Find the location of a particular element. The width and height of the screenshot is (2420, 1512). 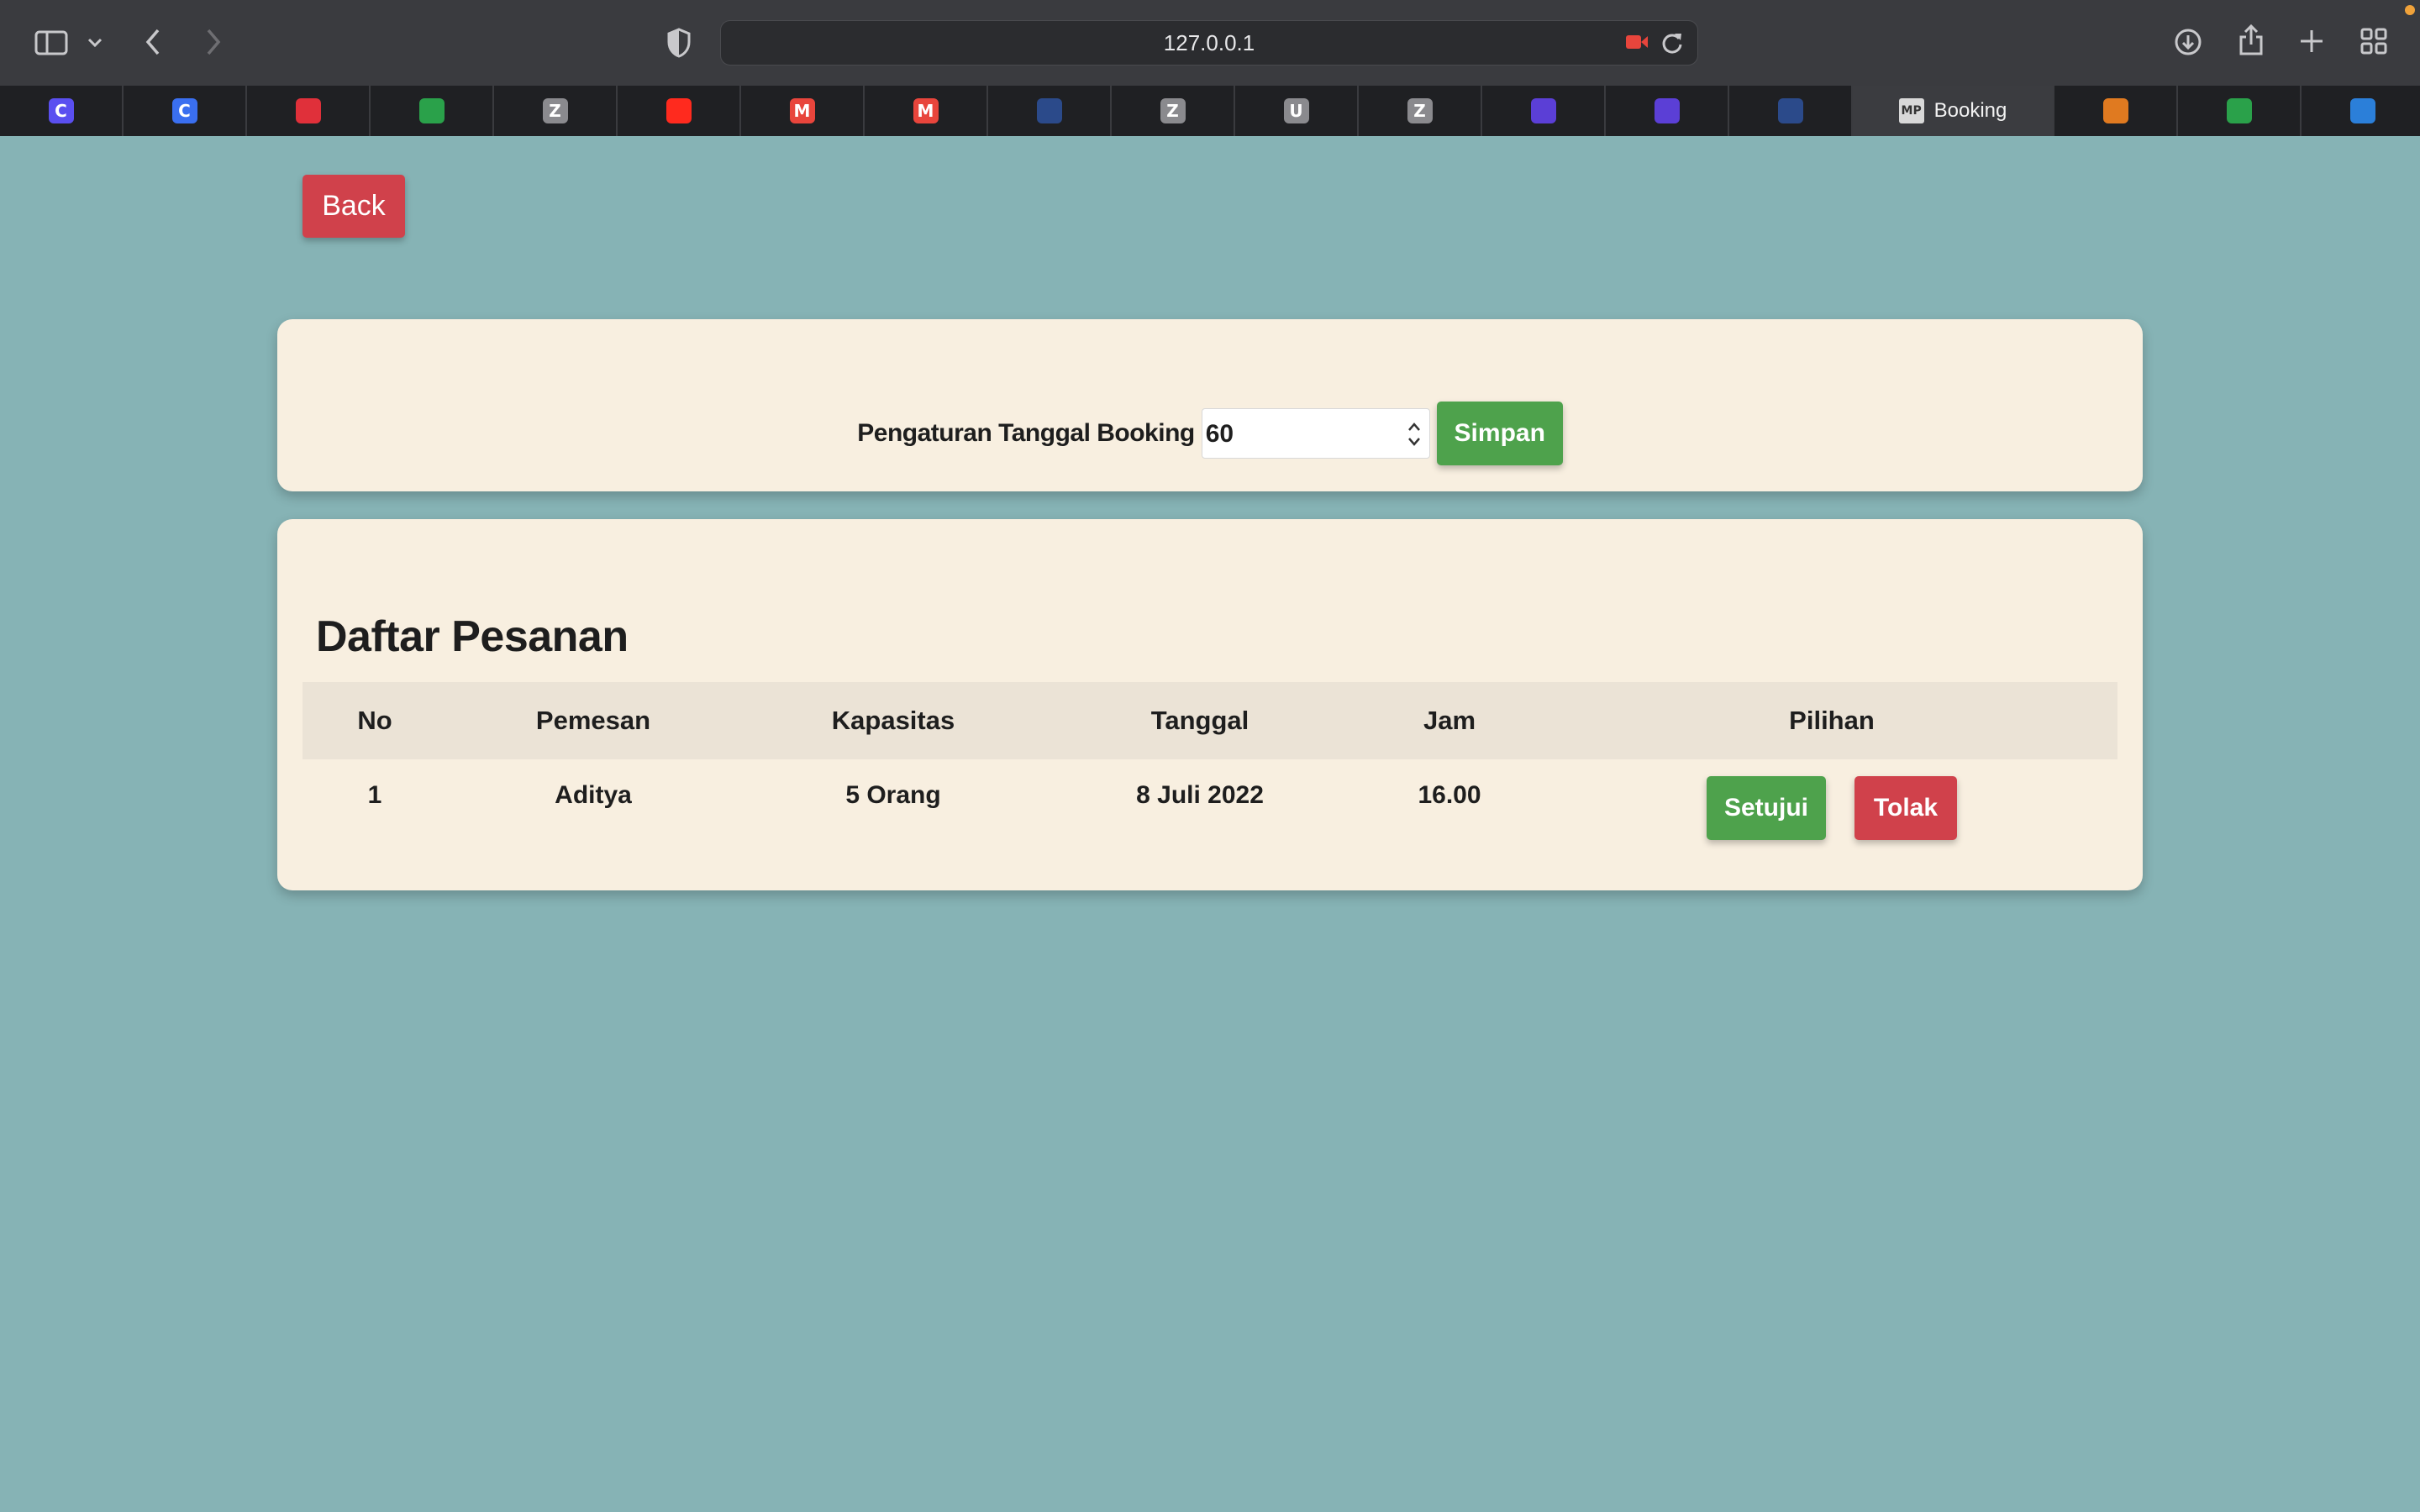

heart-icon is located at coordinates (308, 110).